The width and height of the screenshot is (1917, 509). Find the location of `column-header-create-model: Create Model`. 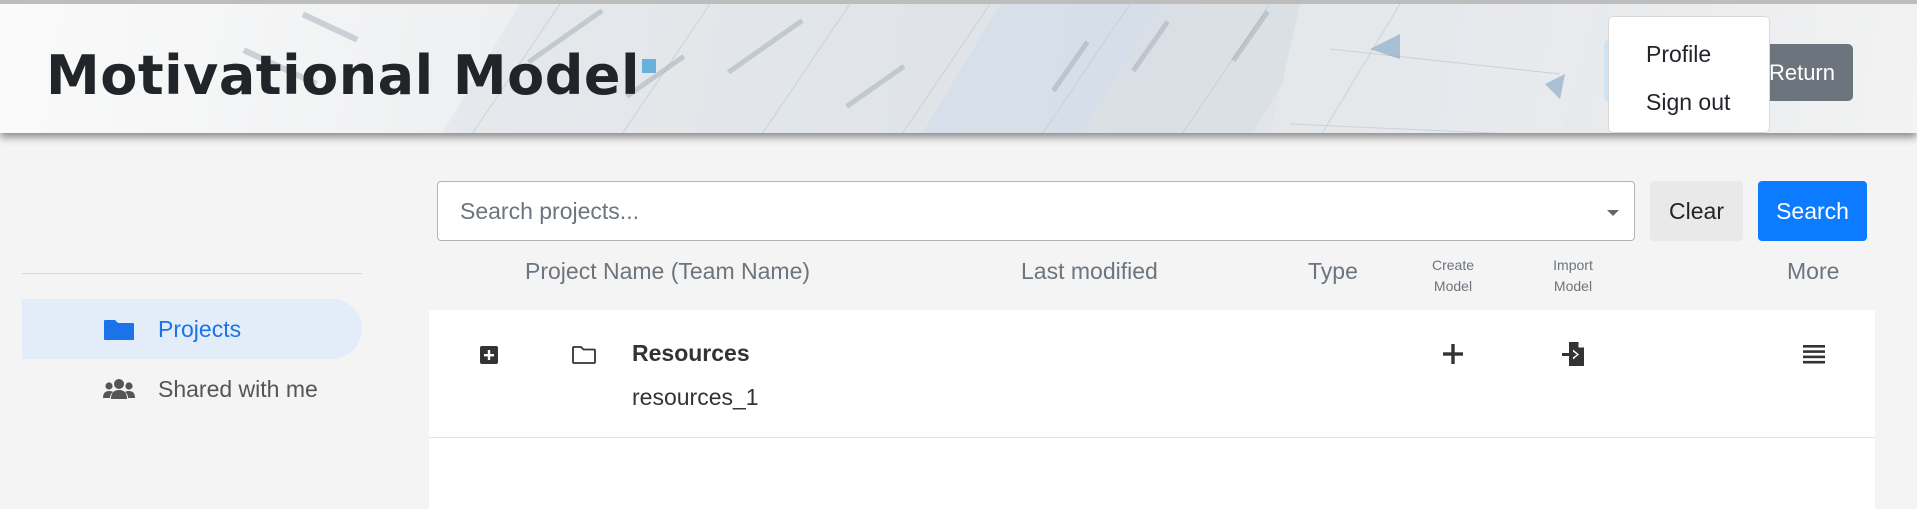

column-header-create-model: Create Model is located at coordinates (1453, 275).